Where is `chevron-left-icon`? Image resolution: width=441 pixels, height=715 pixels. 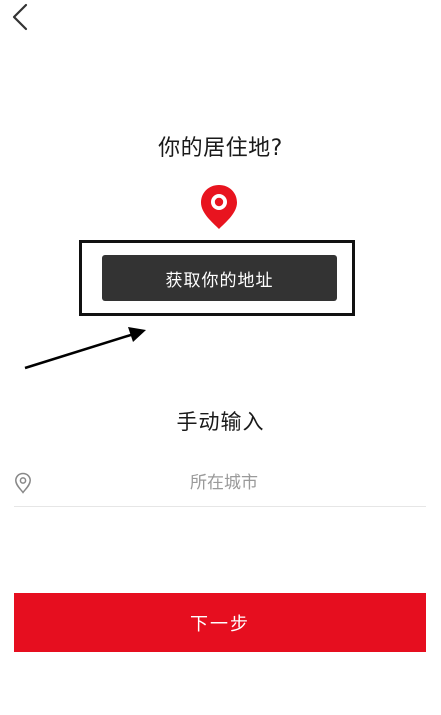 chevron-left-icon is located at coordinates (21, 17).